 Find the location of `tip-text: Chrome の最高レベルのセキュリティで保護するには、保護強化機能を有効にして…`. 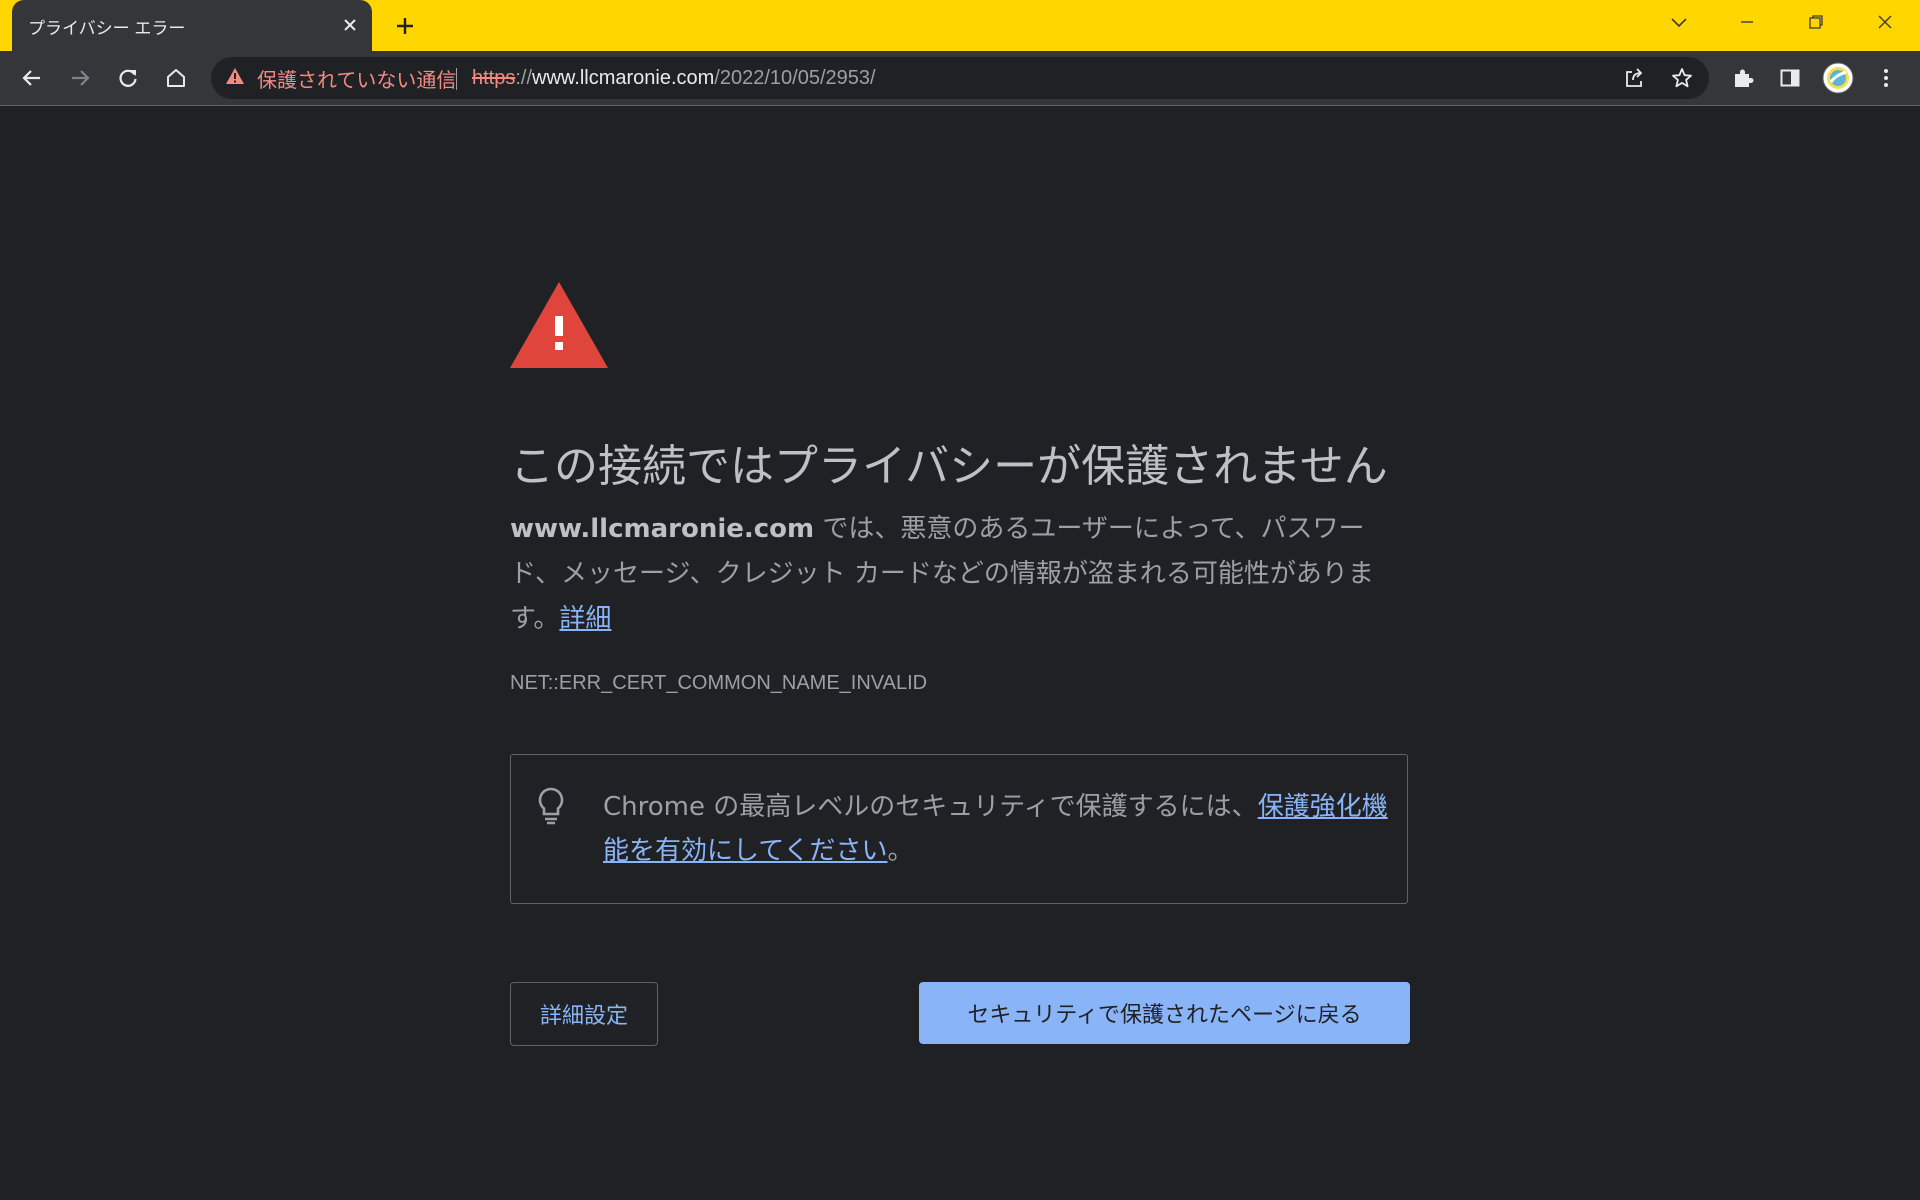

tip-text: Chrome の最高レベルのセキュリティで保護するには、保護強化機能を有効にして… is located at coordinates (998, 829).